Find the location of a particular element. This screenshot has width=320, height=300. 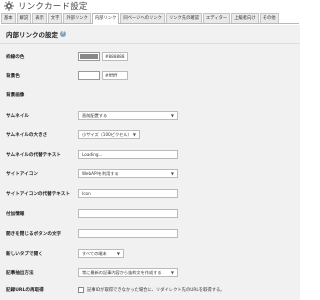

field-label: 記事抽出方法 is located at coordinates (20, 273).